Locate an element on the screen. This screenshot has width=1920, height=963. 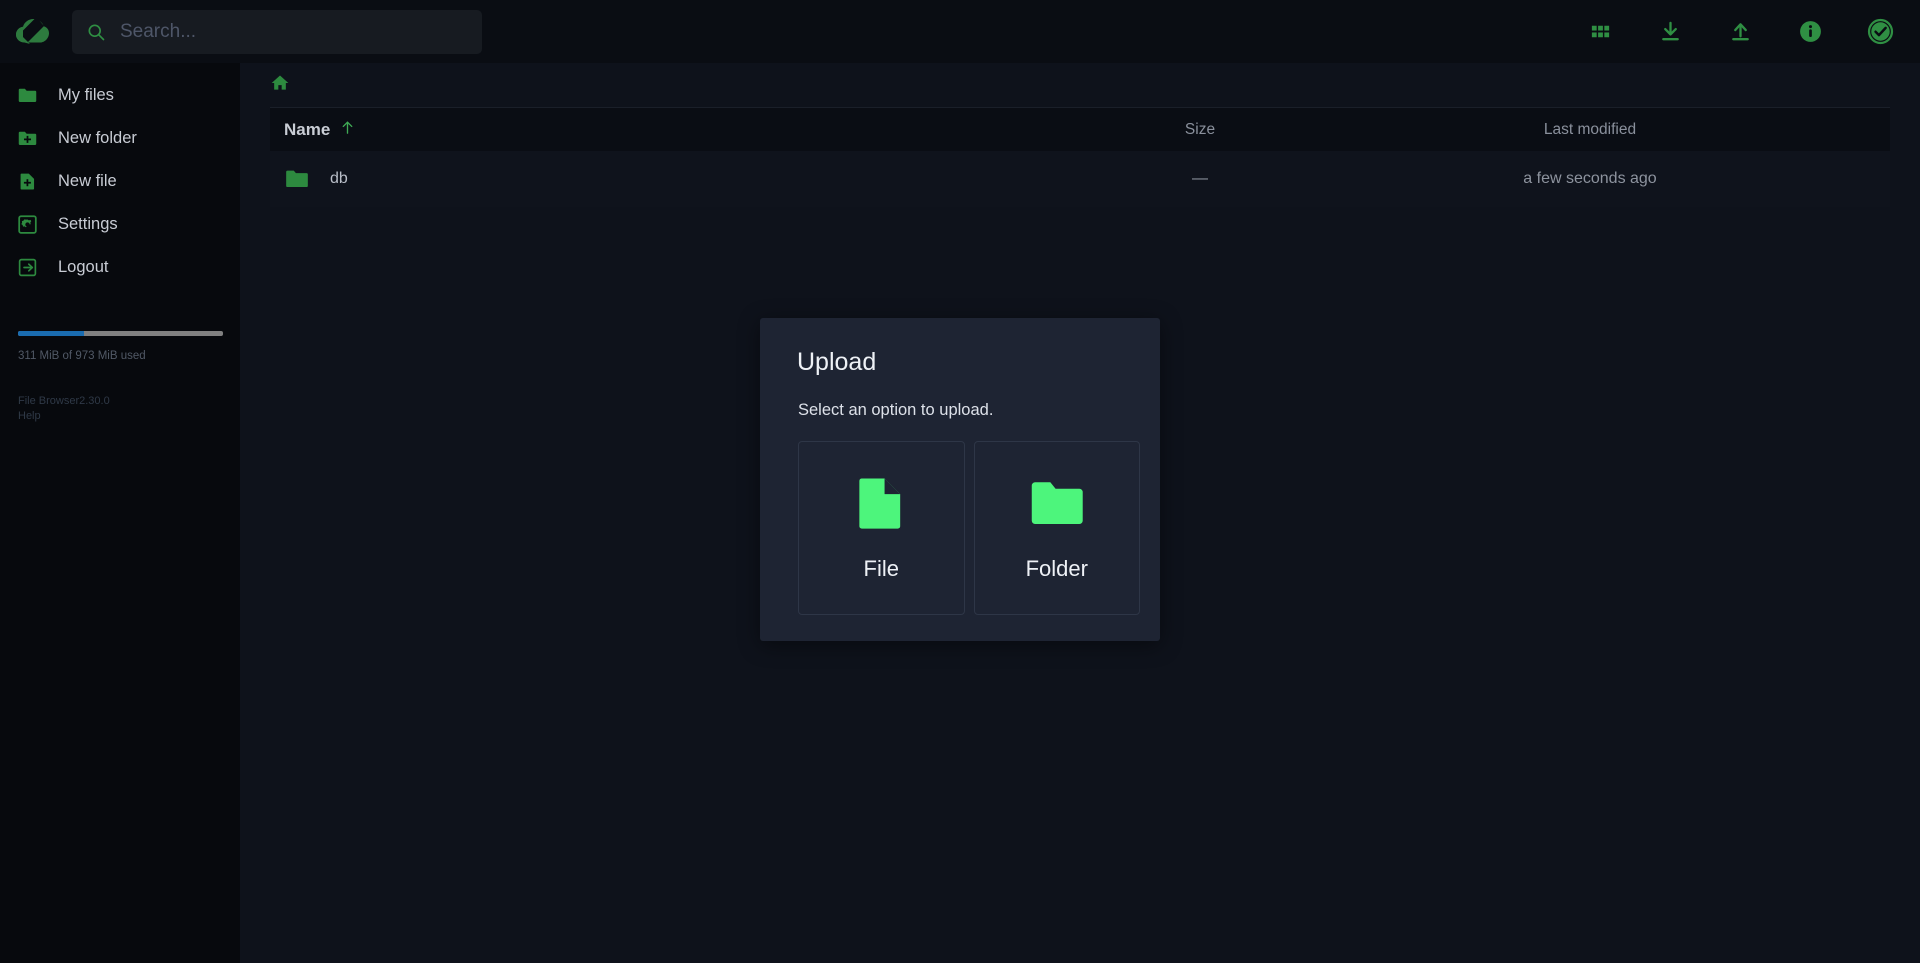
sidebar-item-new-folder: New folder is located at coordinates (120, 138).